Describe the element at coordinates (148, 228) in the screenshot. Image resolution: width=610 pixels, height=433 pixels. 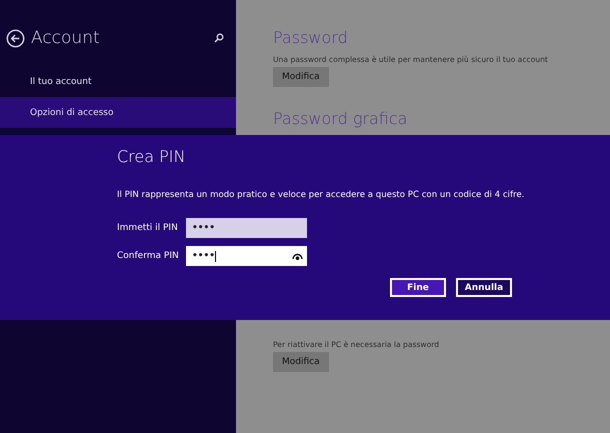
I see `field-label: Immetti il PIN` at that location.